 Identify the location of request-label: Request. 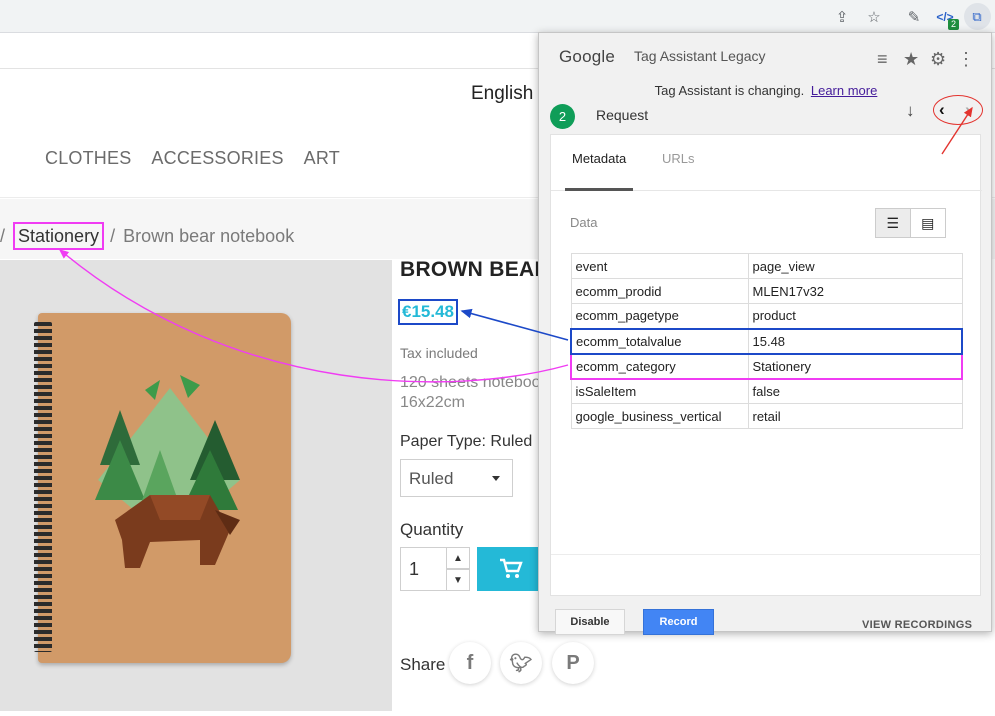
(622, 115).